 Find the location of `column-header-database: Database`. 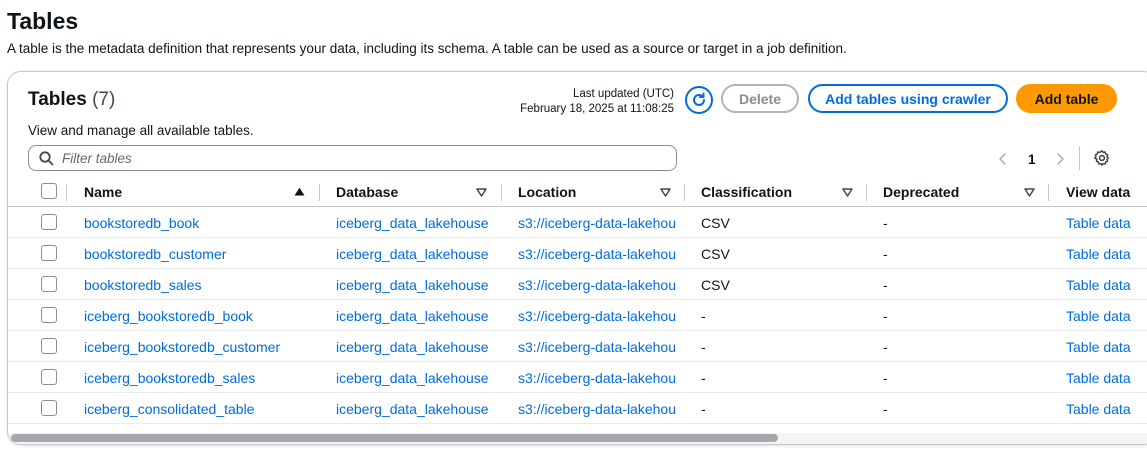

column-header-database: Database is located at coordinates (367, 191).